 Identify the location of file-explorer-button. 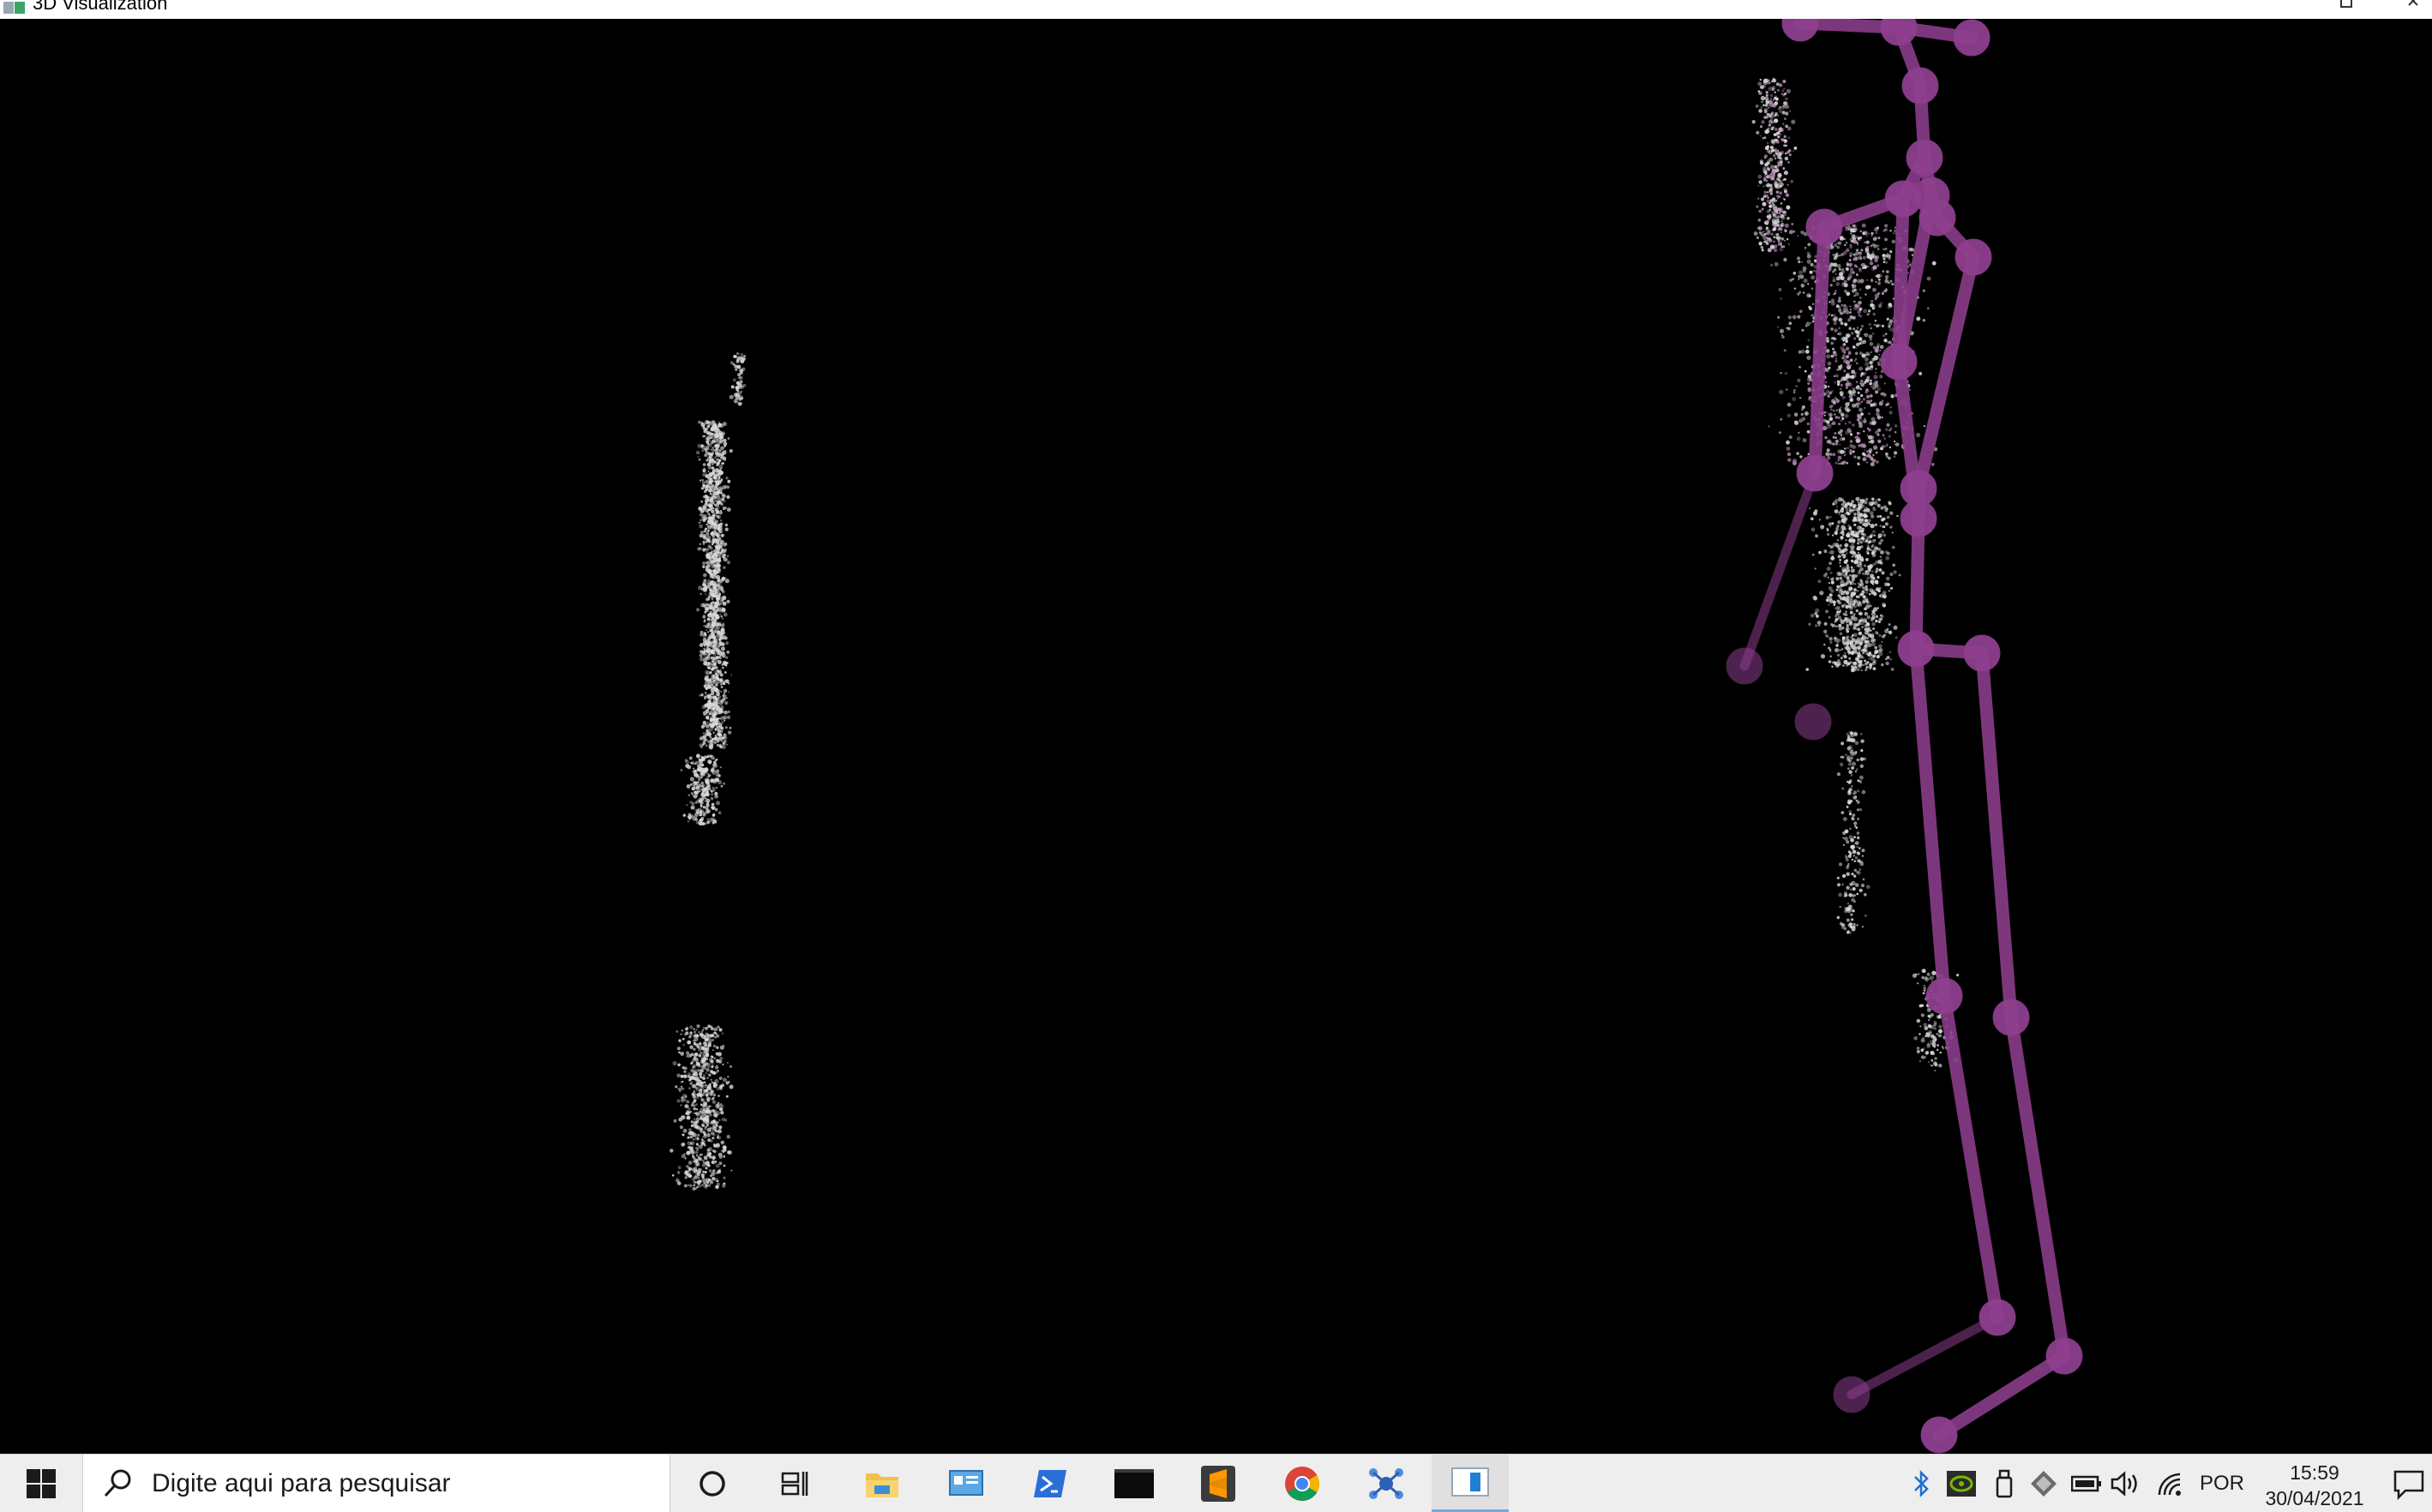
(883, 1483).